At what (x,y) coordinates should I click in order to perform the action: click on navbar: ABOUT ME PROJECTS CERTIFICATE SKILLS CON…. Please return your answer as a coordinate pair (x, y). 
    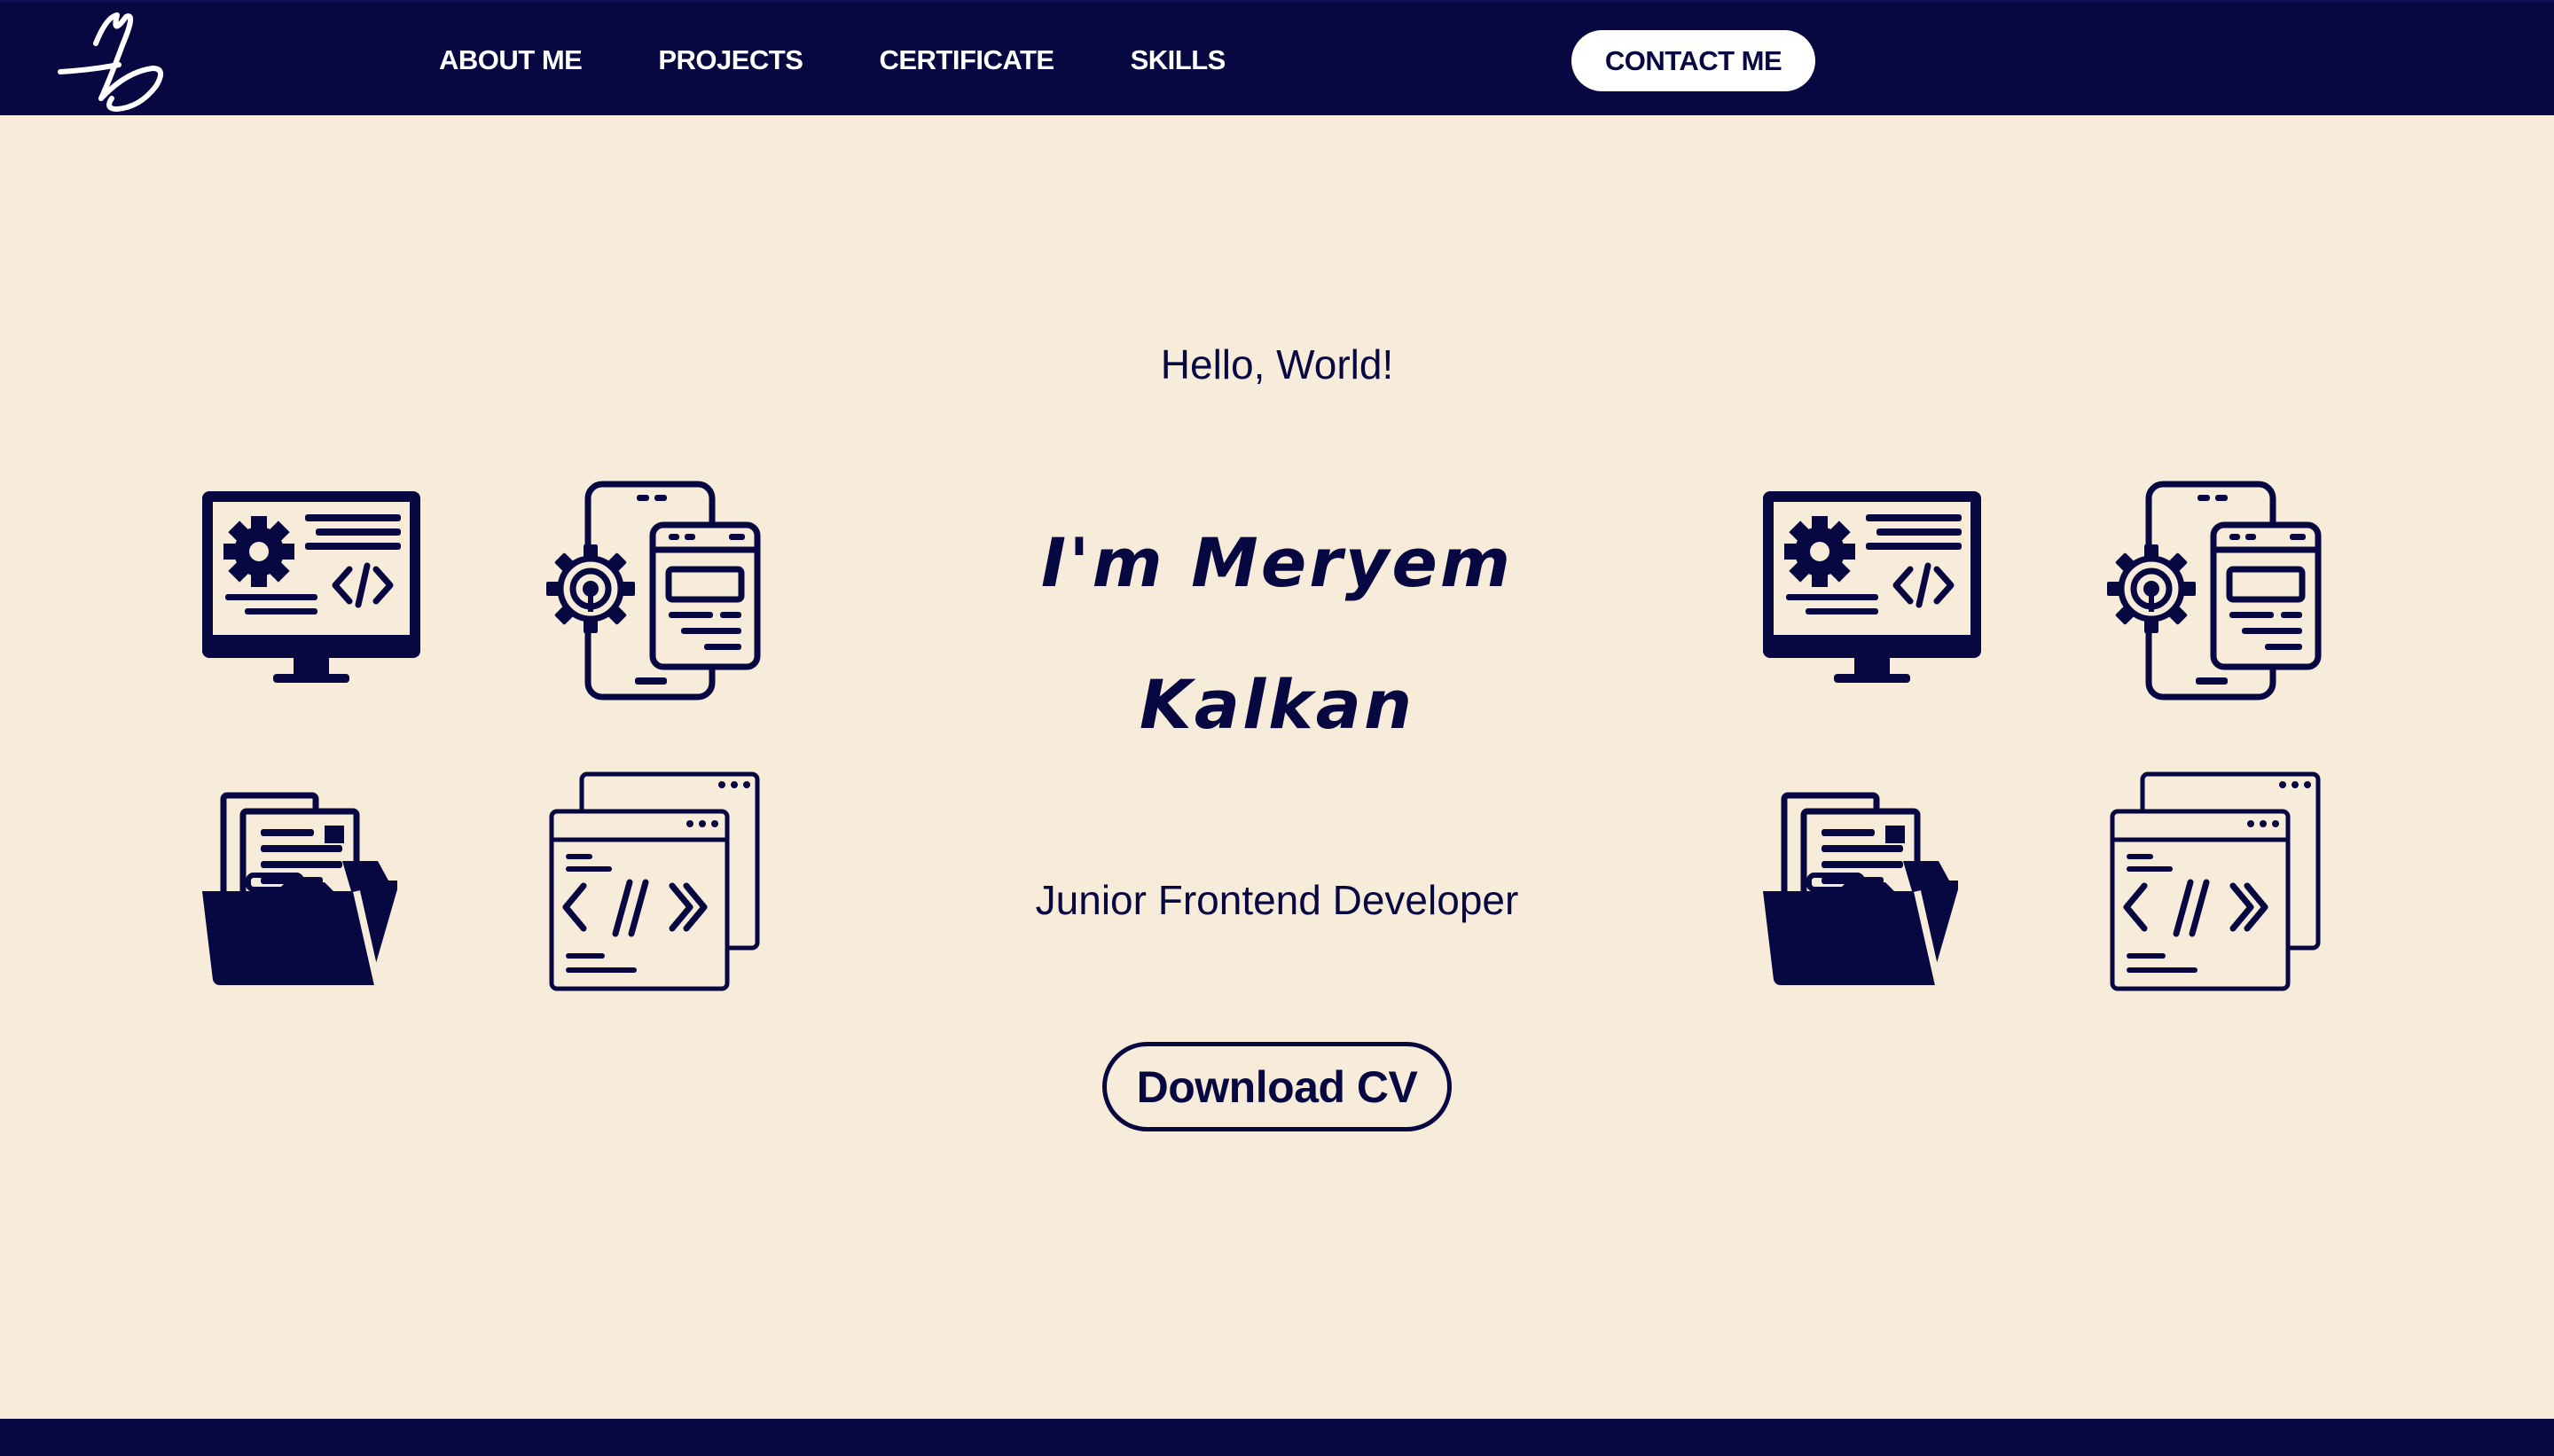
    Looking at the image, I should click on (1277, 57).